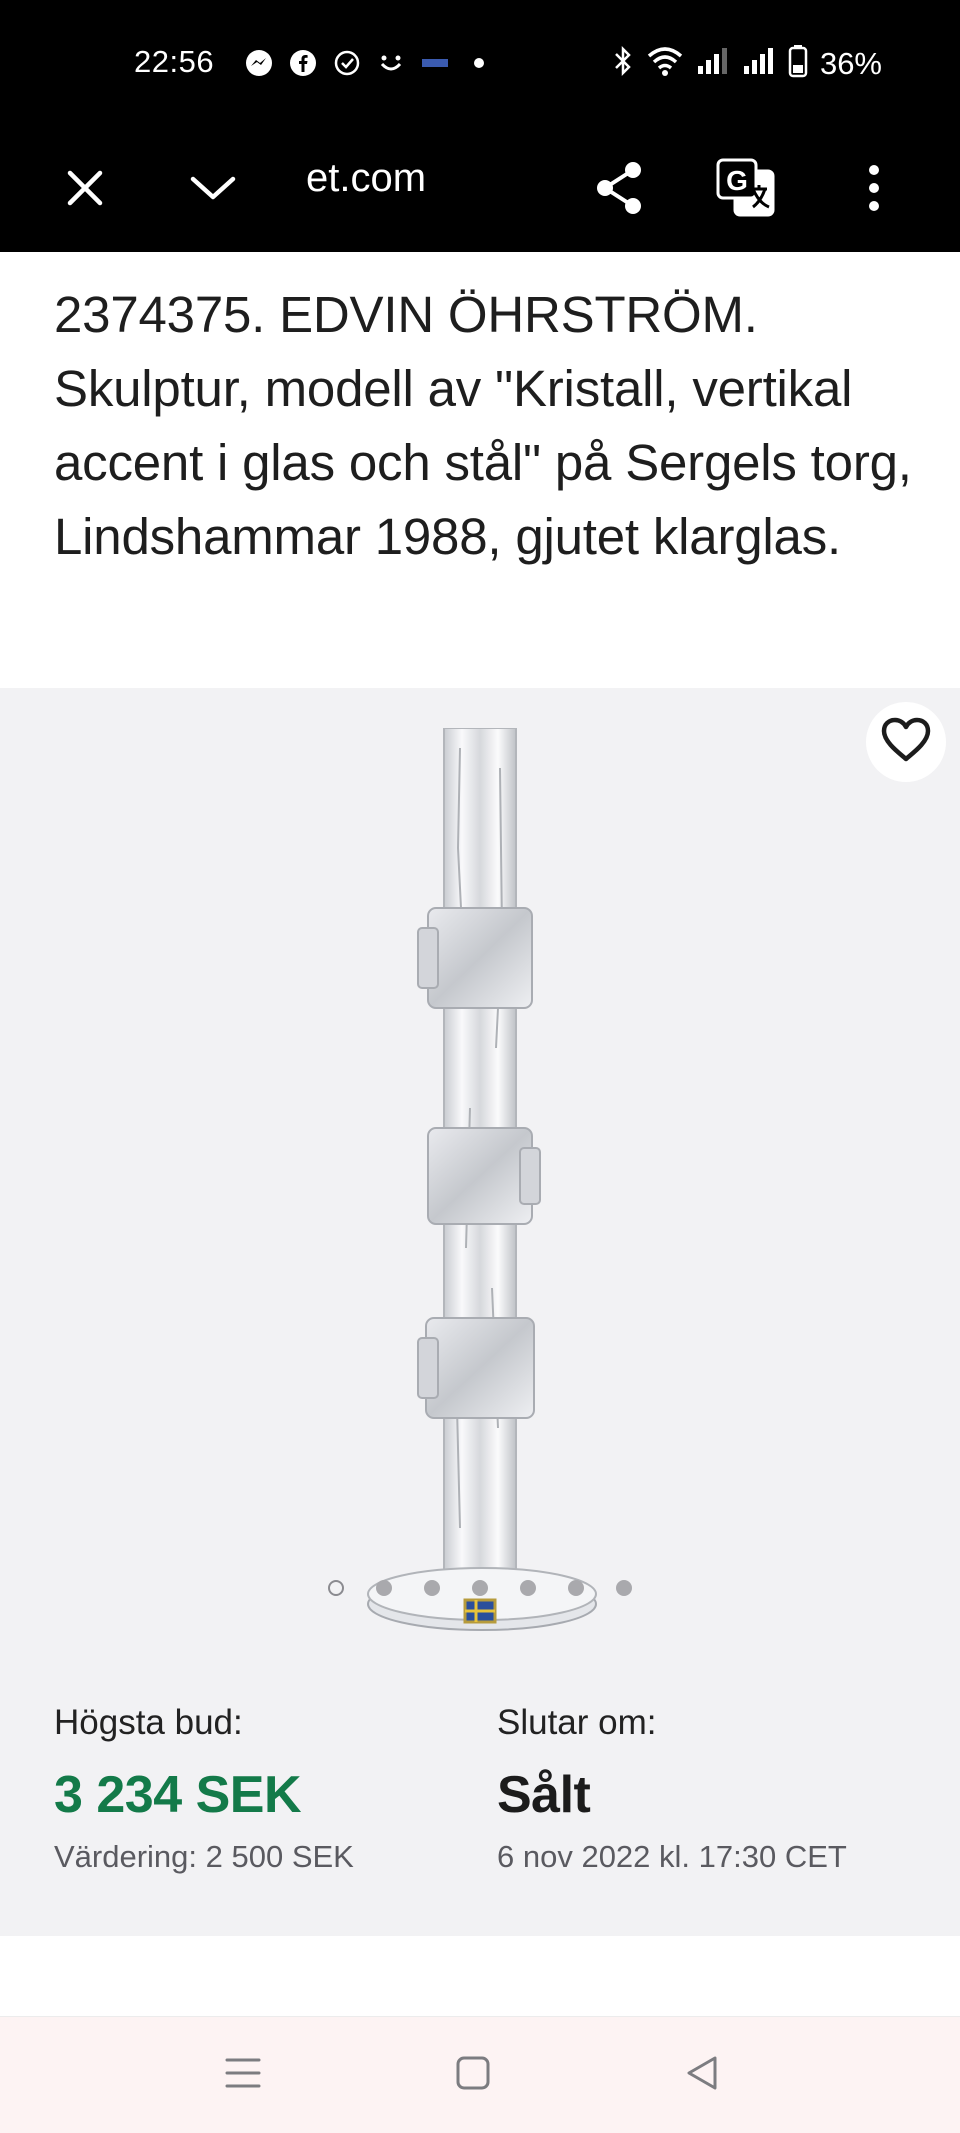 The width and height of the screenshot is (960, 2133). Describe the element at coordinates (665, 63) in the screenshot. I see `wifi-icon` at that location.